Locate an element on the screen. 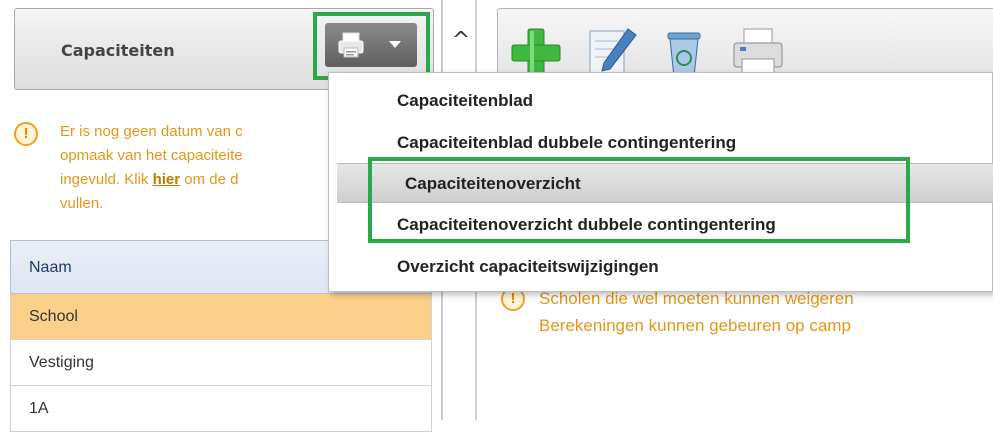 The width and height of the screenshot is (993, 432). warning-text: ingevuld. Klik is located at coordinates (106, 179).